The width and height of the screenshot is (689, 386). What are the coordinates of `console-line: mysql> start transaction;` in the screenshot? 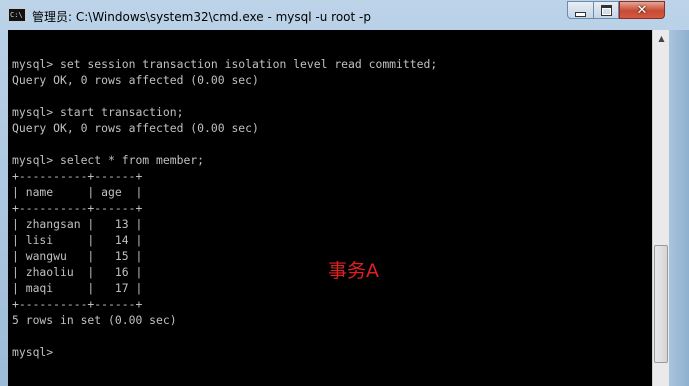 It's located at (98, 112).